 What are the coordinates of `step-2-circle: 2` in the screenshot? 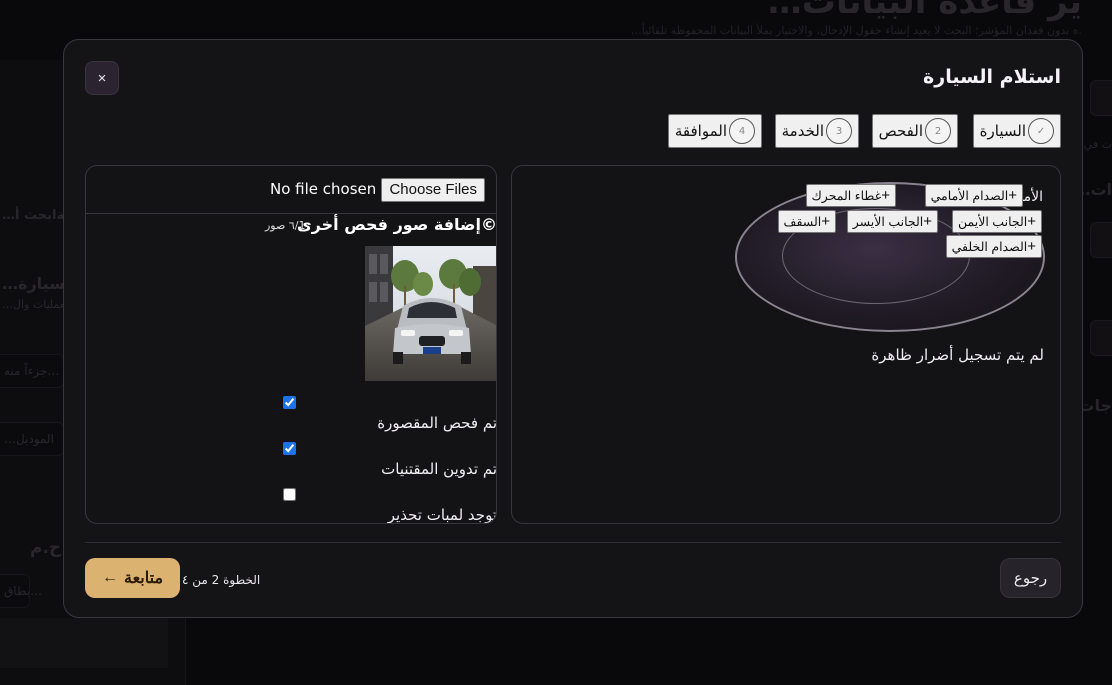 It's located at (938, 131).